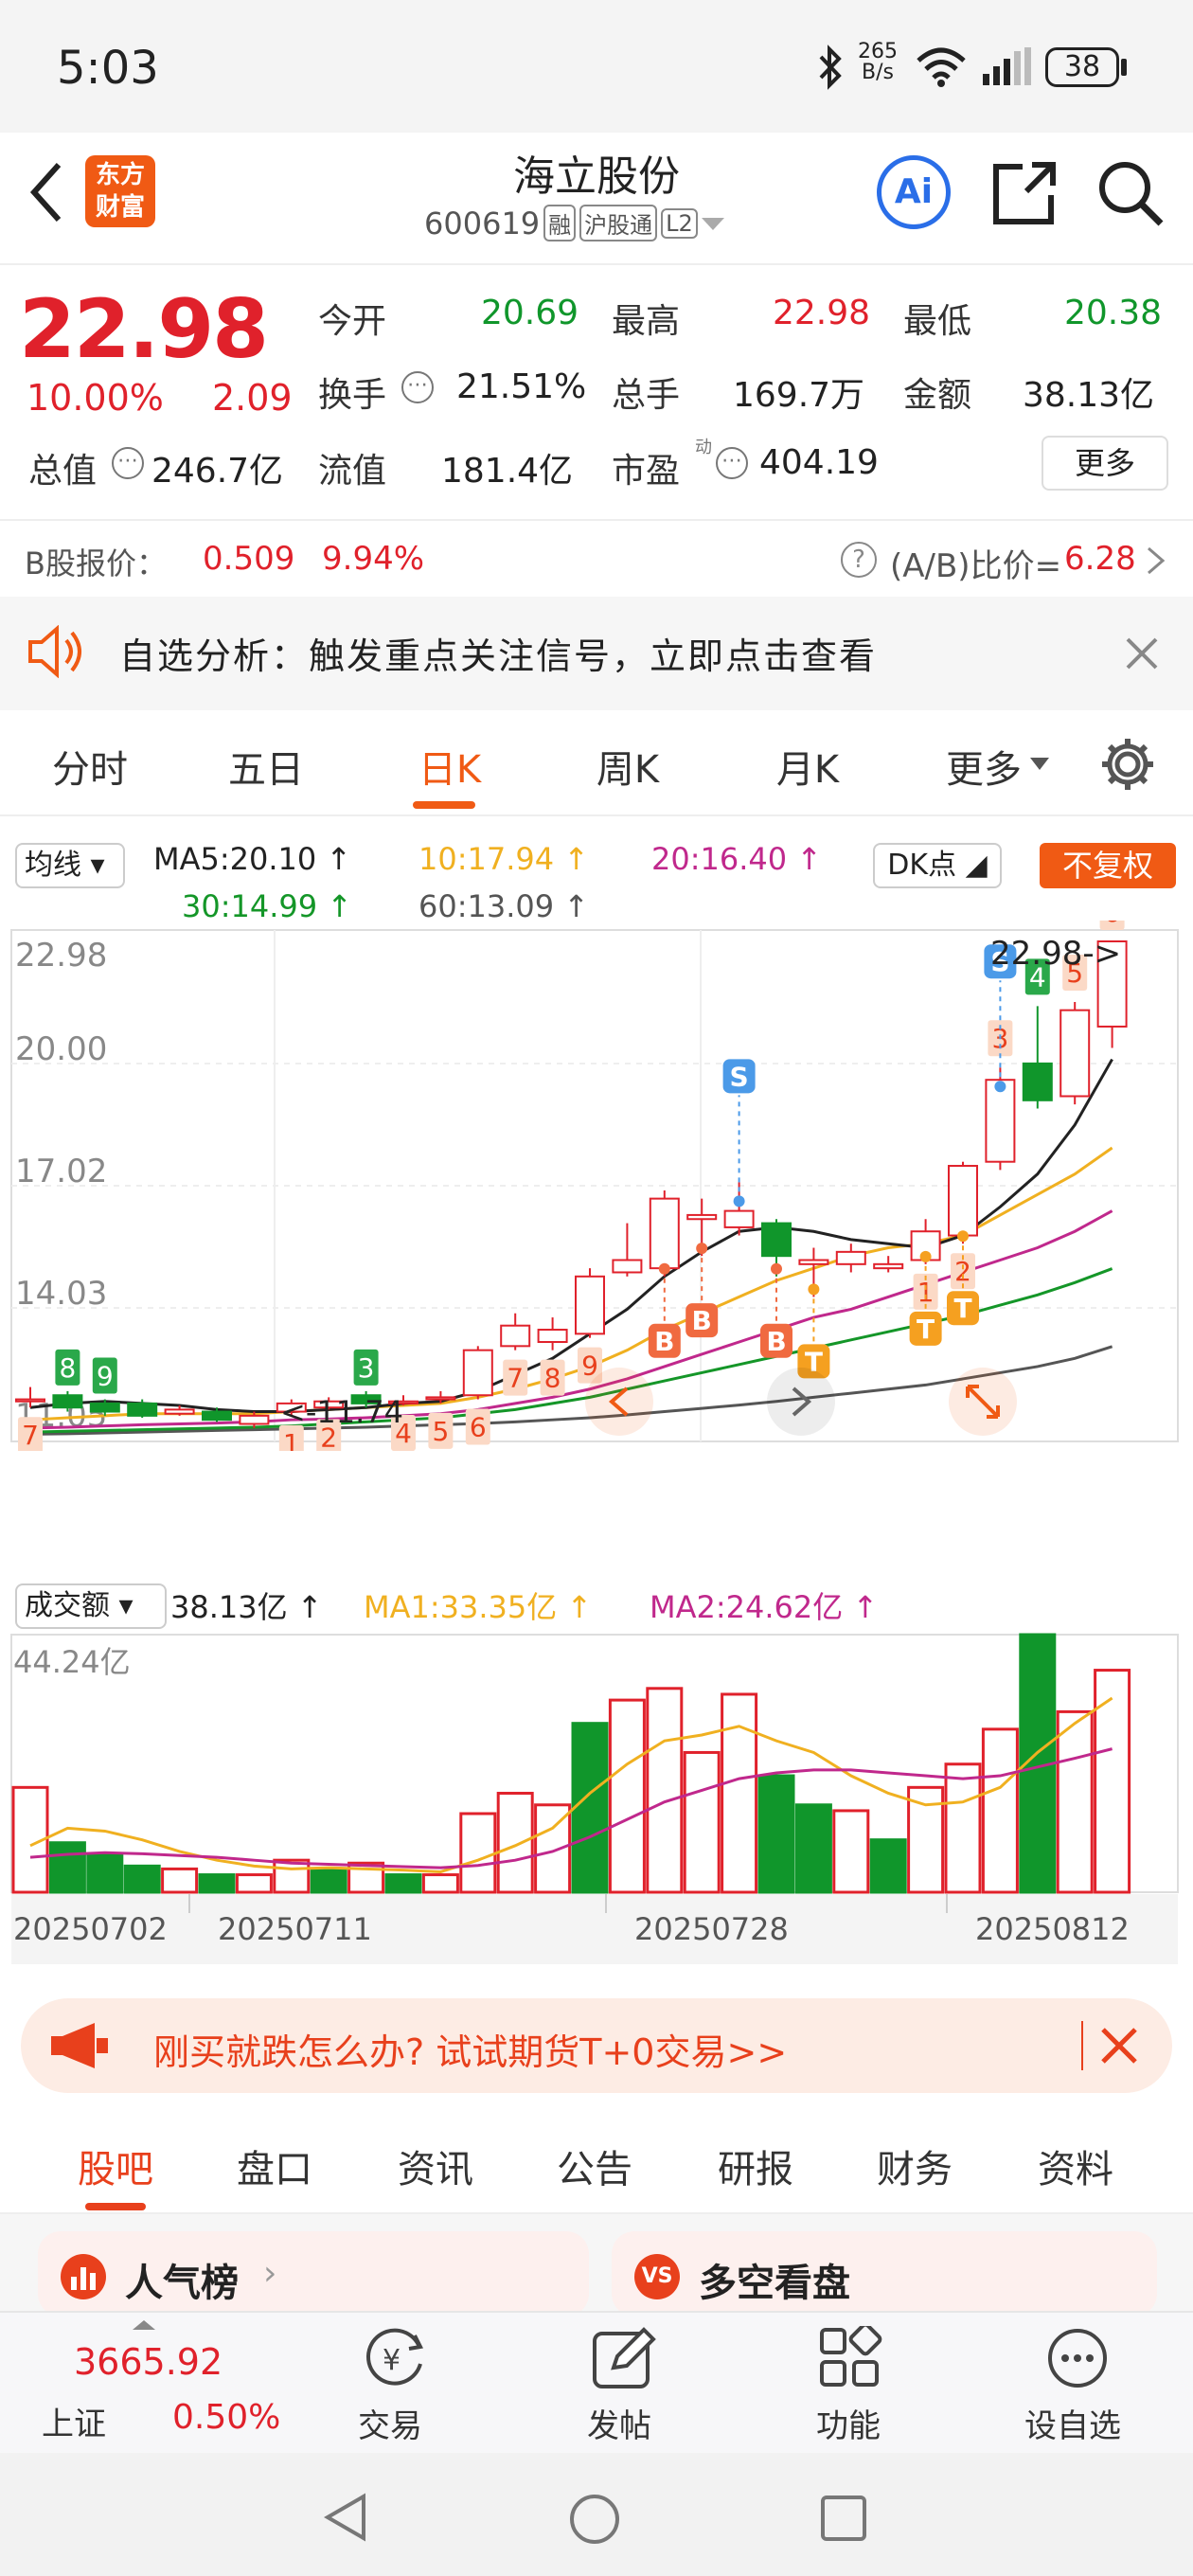  What do you see at coordinates (739, 1076) in the screenshot?
I see `signal-label: S` at bounding box center [739, 1076].